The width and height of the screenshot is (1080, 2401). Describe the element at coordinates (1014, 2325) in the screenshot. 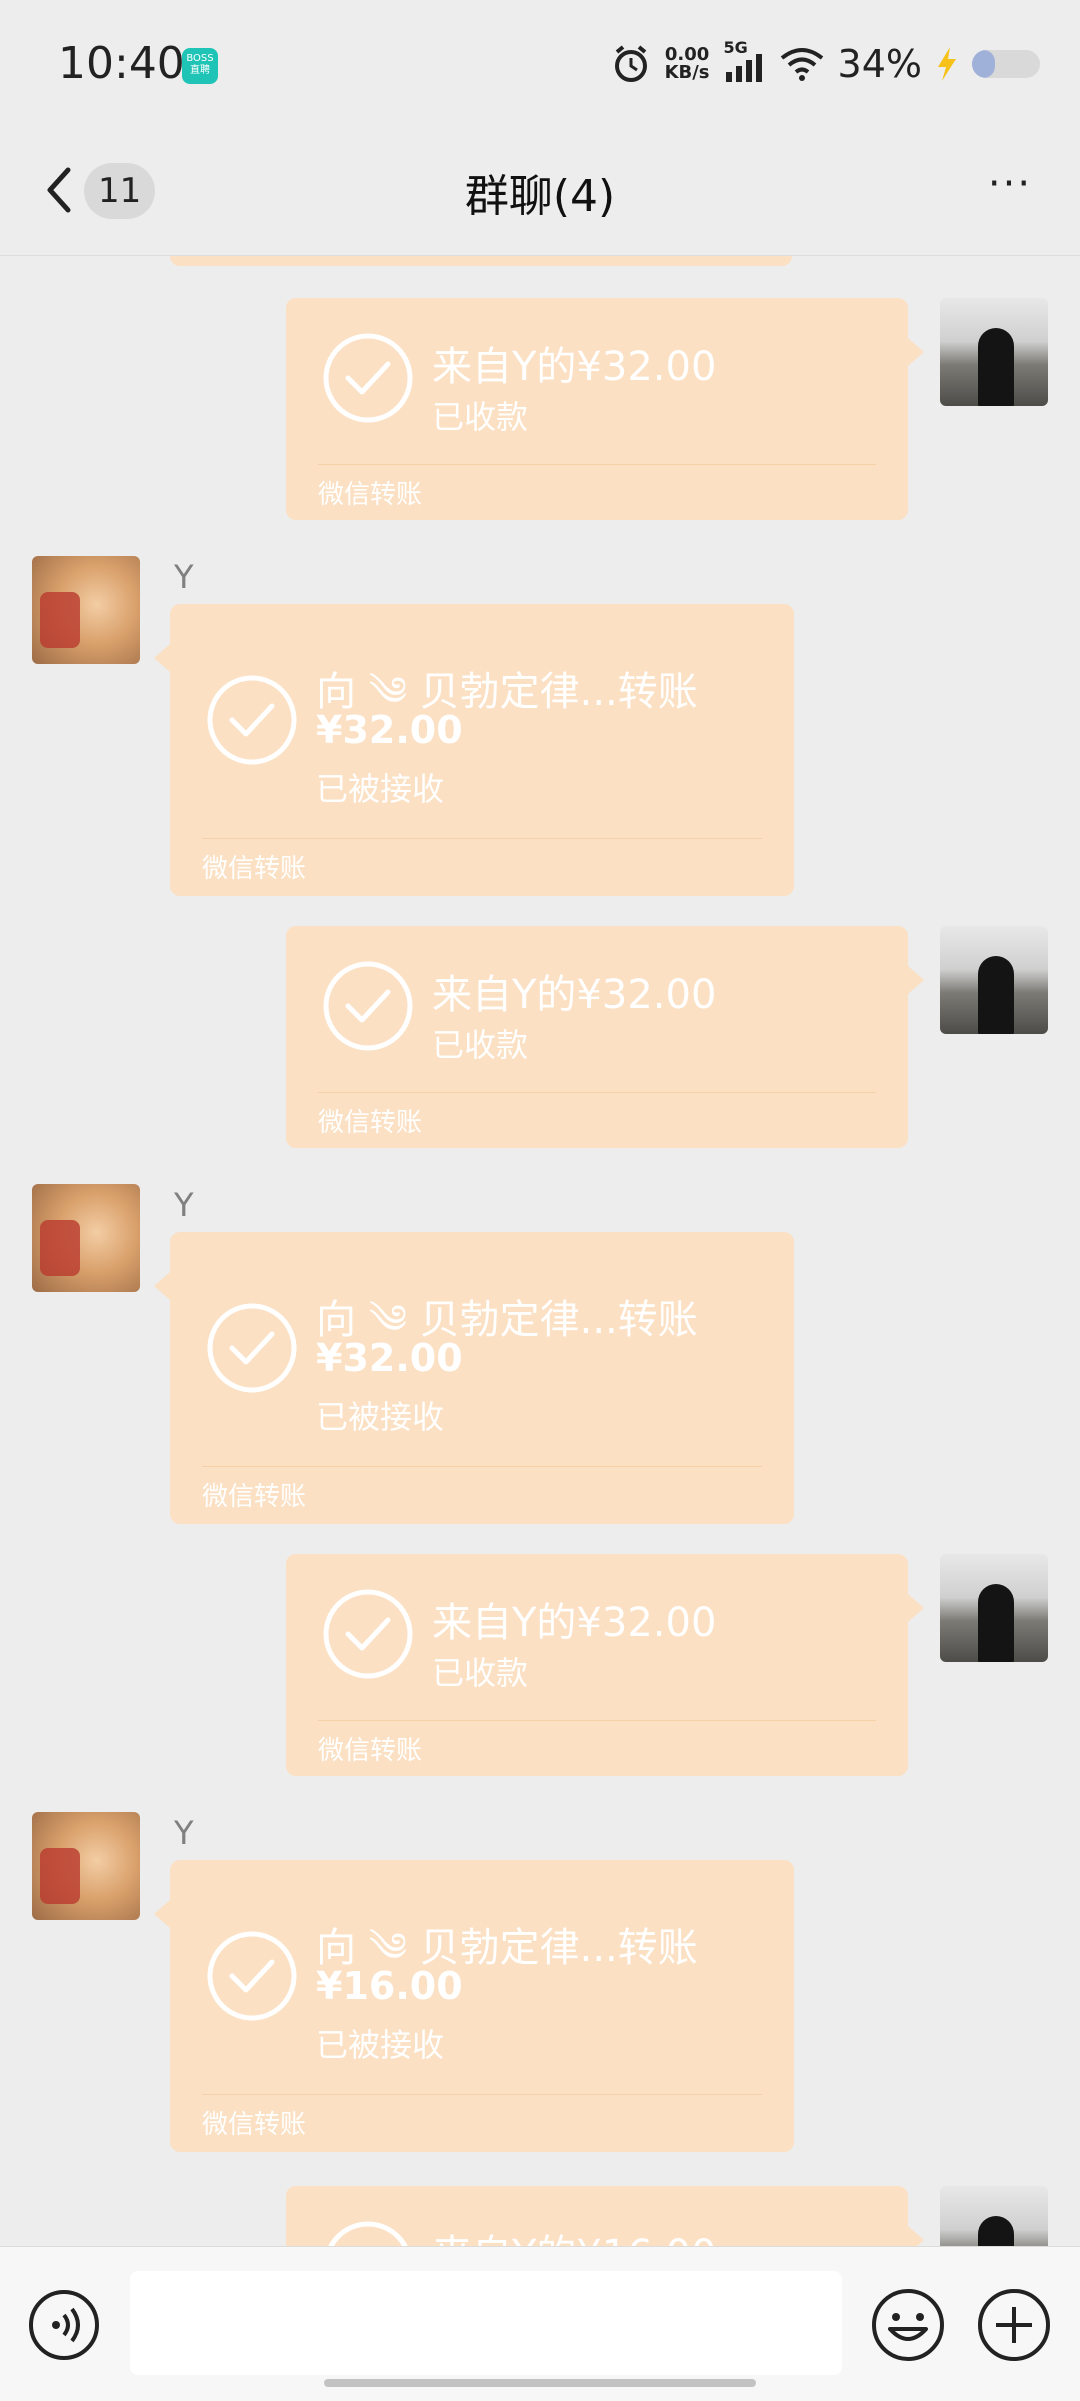

I see `plus-icon` at that location.